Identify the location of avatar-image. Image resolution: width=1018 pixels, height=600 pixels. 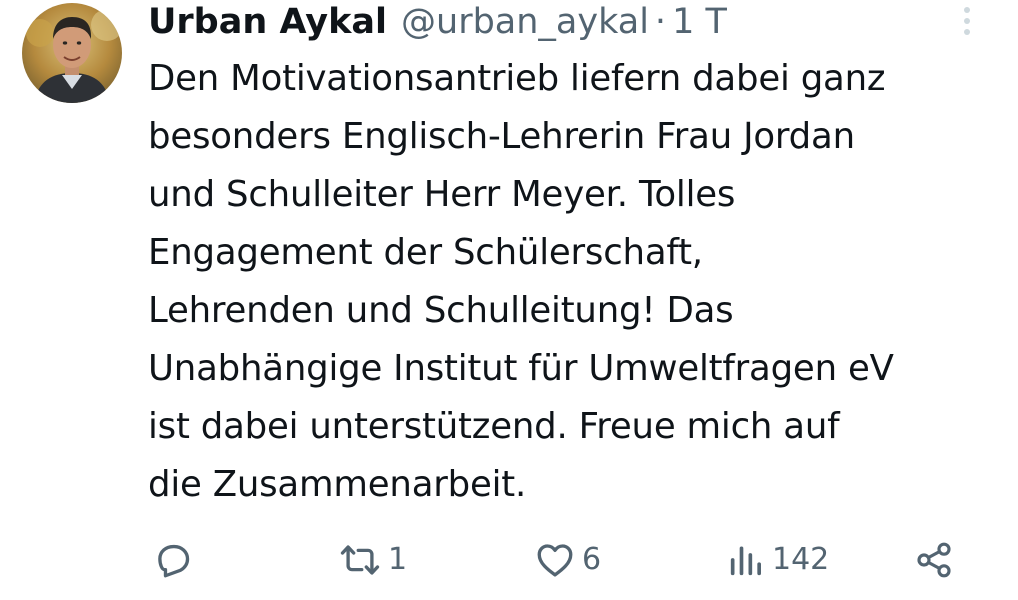
(72, 53).